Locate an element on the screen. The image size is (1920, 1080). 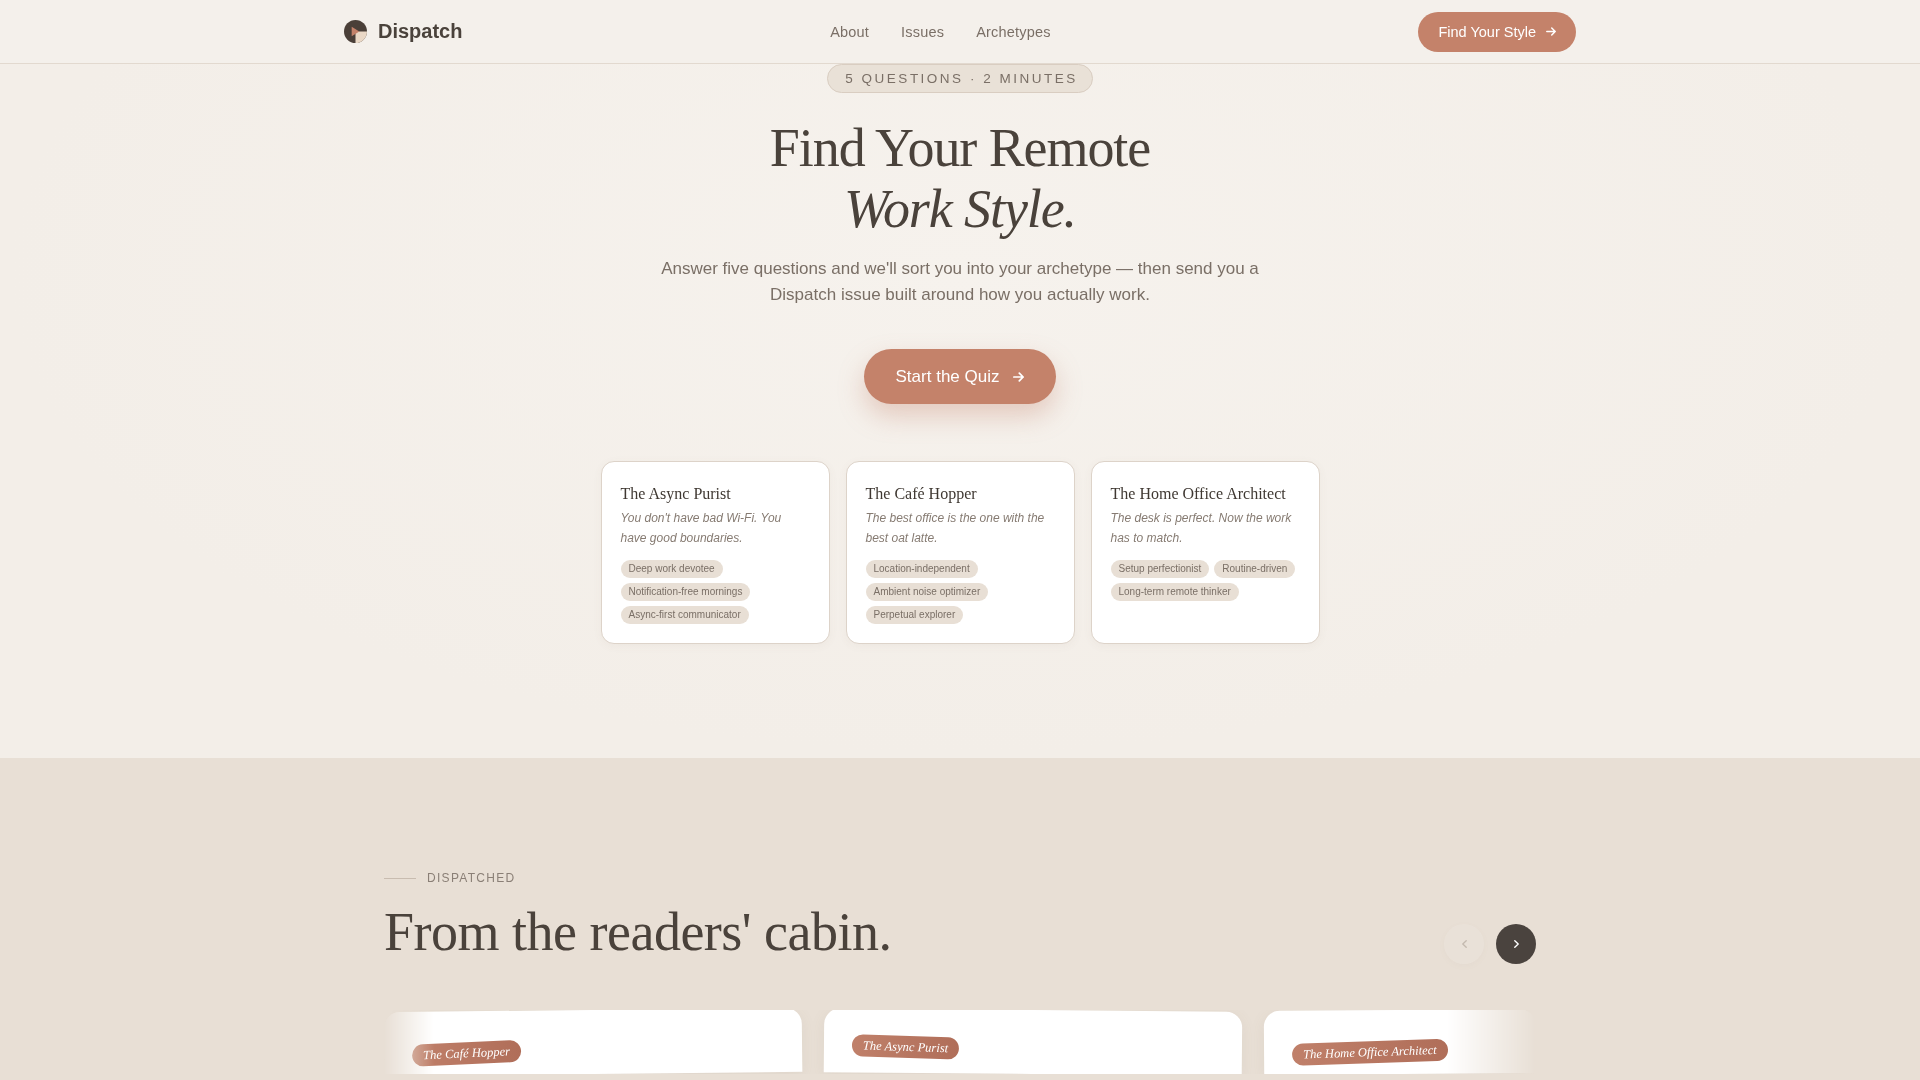
trait-tag: Notification-free mornings is located at coordinates (685, 592).